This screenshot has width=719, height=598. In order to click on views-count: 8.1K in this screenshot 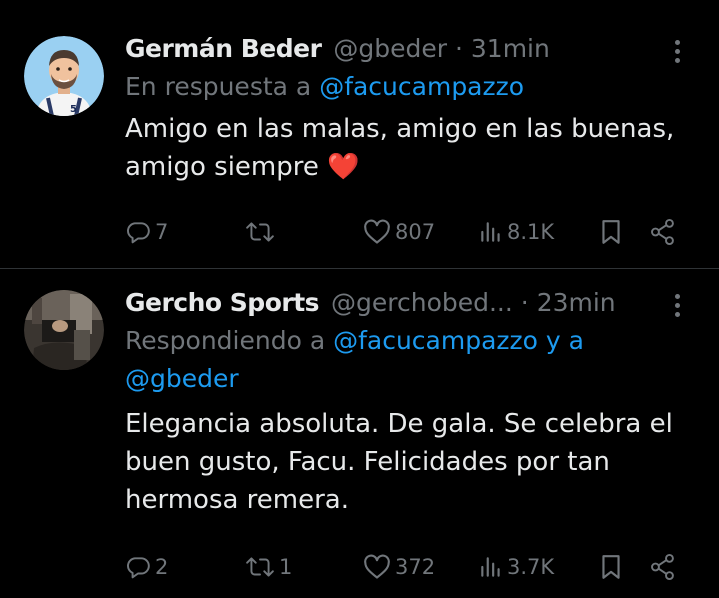, I will do `click(531, 232)`.